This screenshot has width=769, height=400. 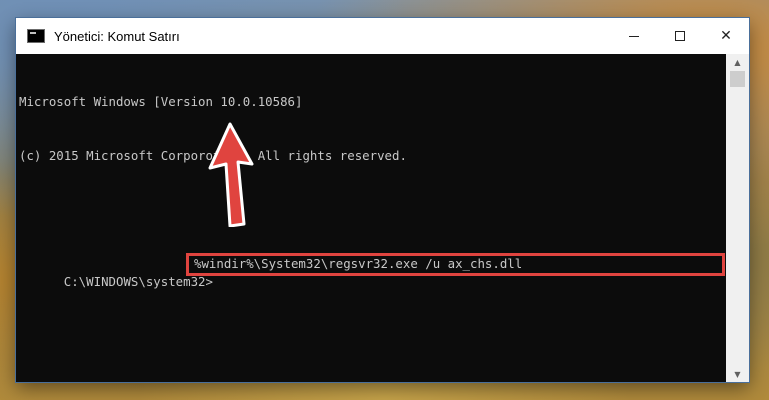 I want to click on scroll-up-icon: ▲, so click(x=737, y=62).